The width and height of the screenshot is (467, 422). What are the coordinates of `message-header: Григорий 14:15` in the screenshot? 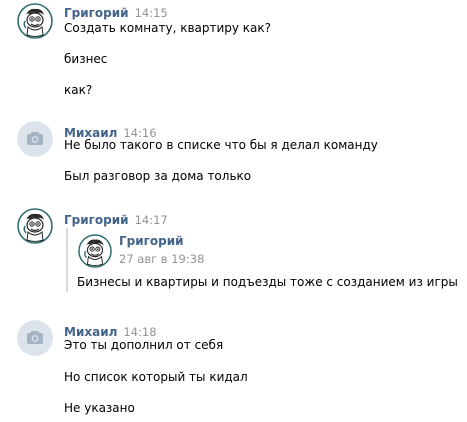 It's located at (116, 11).